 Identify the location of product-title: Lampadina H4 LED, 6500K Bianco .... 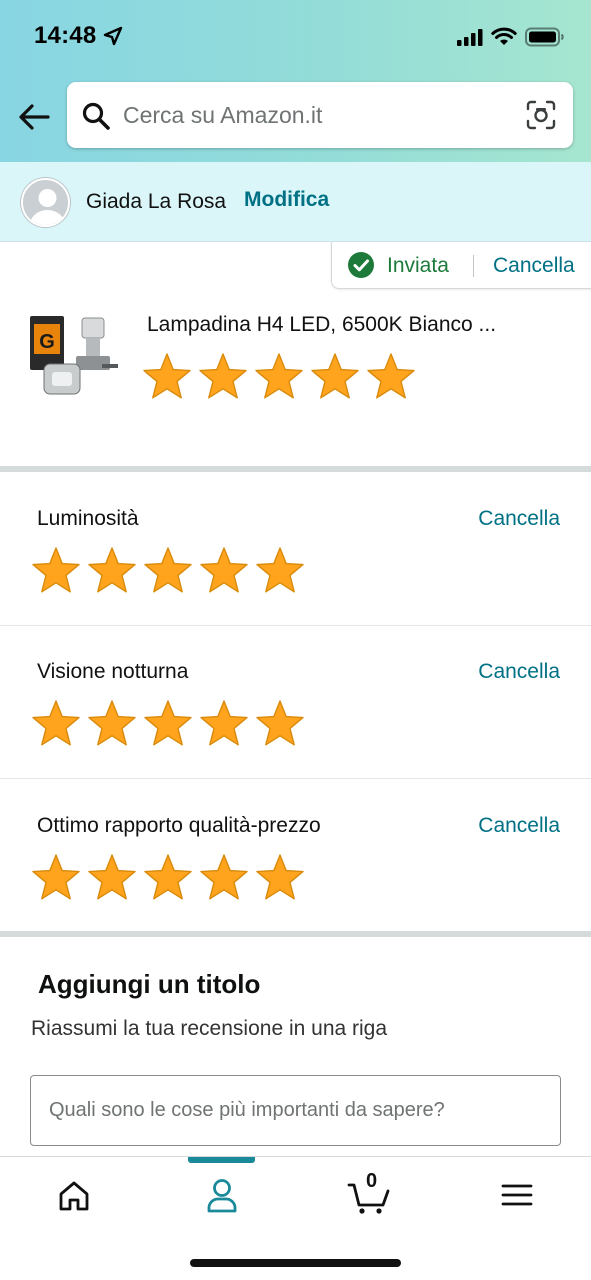
(322, 324).